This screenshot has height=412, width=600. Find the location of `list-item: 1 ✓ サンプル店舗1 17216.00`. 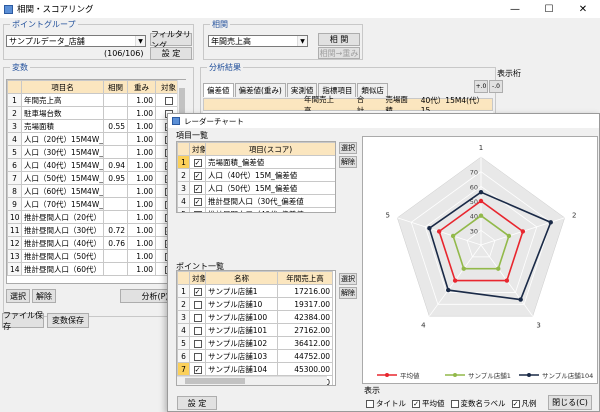

list-item: 1 ✓ サンプル店舗1 17216.00 is located at coordinates (255, 291).